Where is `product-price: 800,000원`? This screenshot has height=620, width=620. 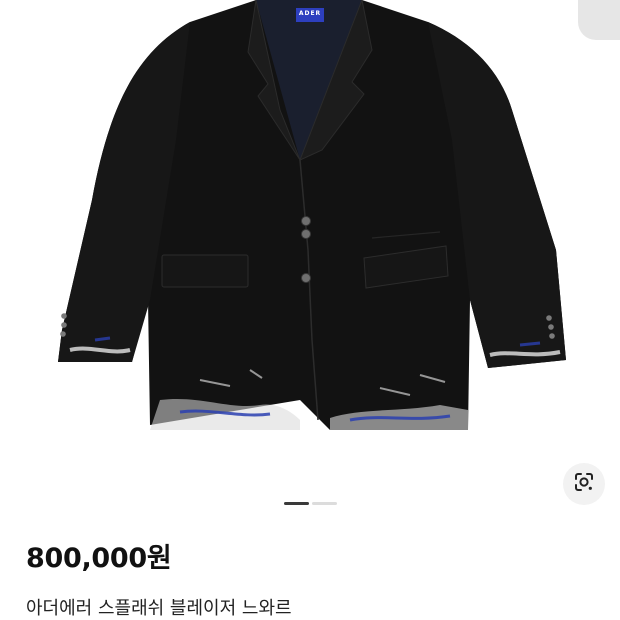 product-price: 800,000원 is located at coordinates (99, 558).